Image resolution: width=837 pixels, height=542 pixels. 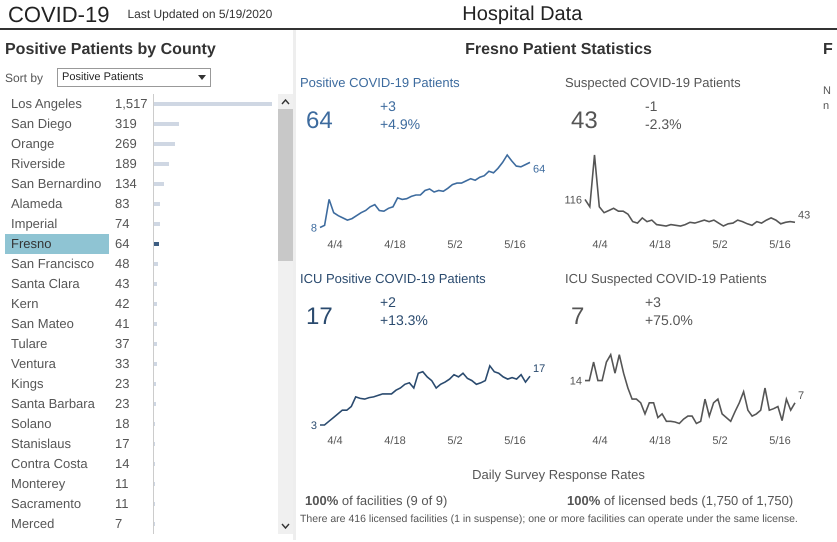 What do you see at coordinates (57, 344) in the screenshot?
I see `county-name: Tulare` at bounding box center [57, 344].